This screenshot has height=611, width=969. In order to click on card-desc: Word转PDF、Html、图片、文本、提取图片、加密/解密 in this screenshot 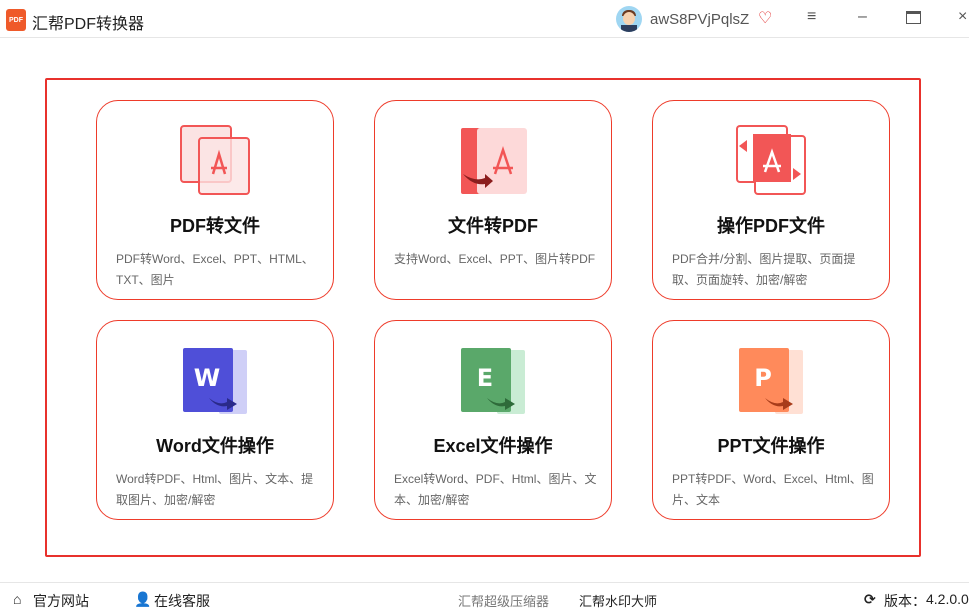, I will do `click(215, 489)`.